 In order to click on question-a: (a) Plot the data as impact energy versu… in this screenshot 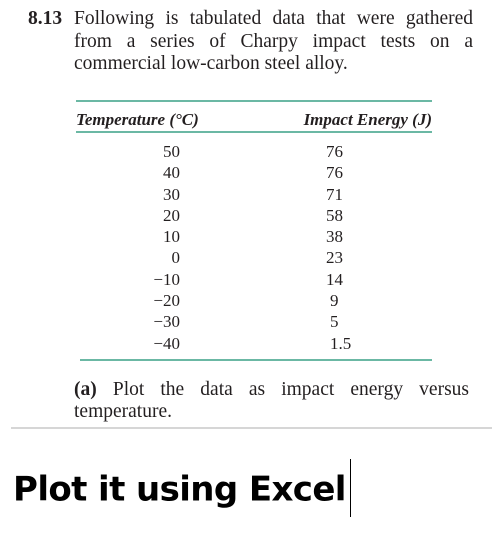, I will do `click(271, 401)`.